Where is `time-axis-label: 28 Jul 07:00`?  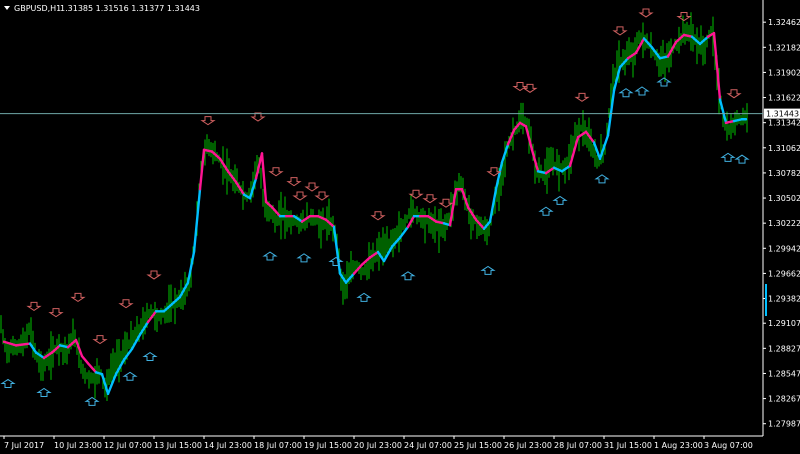
time-axis-label: 28 Jul 07:00 is located at coordinates (578, 445).